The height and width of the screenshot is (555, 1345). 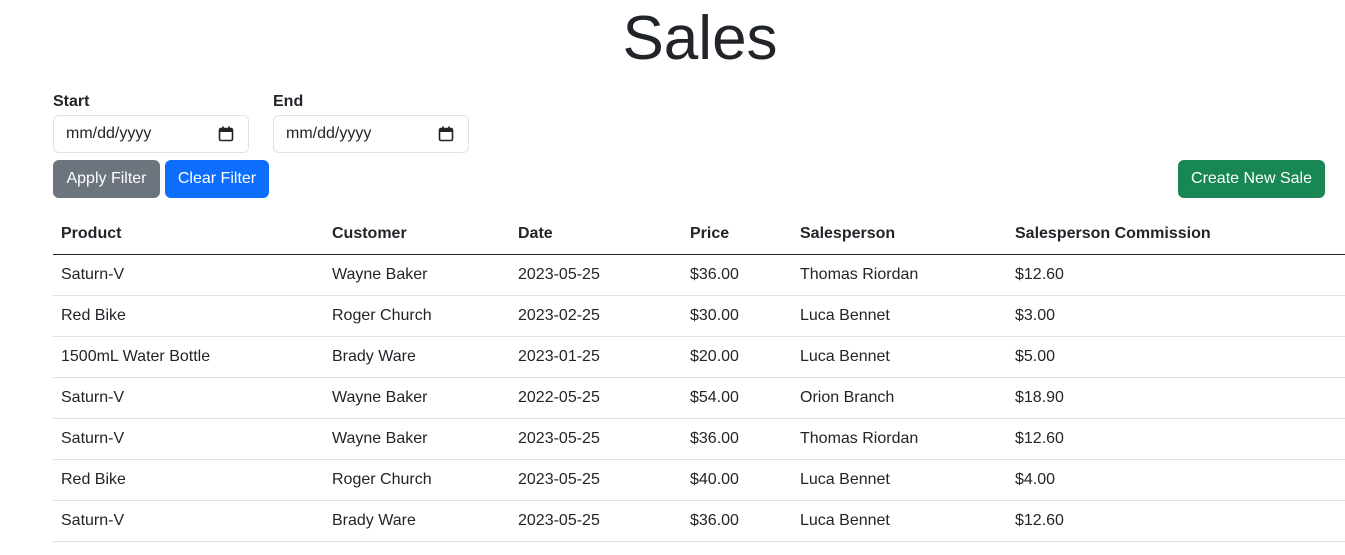 I want to click on column-header-commission: Salesperson Commission, so click(x=1176, y=234).